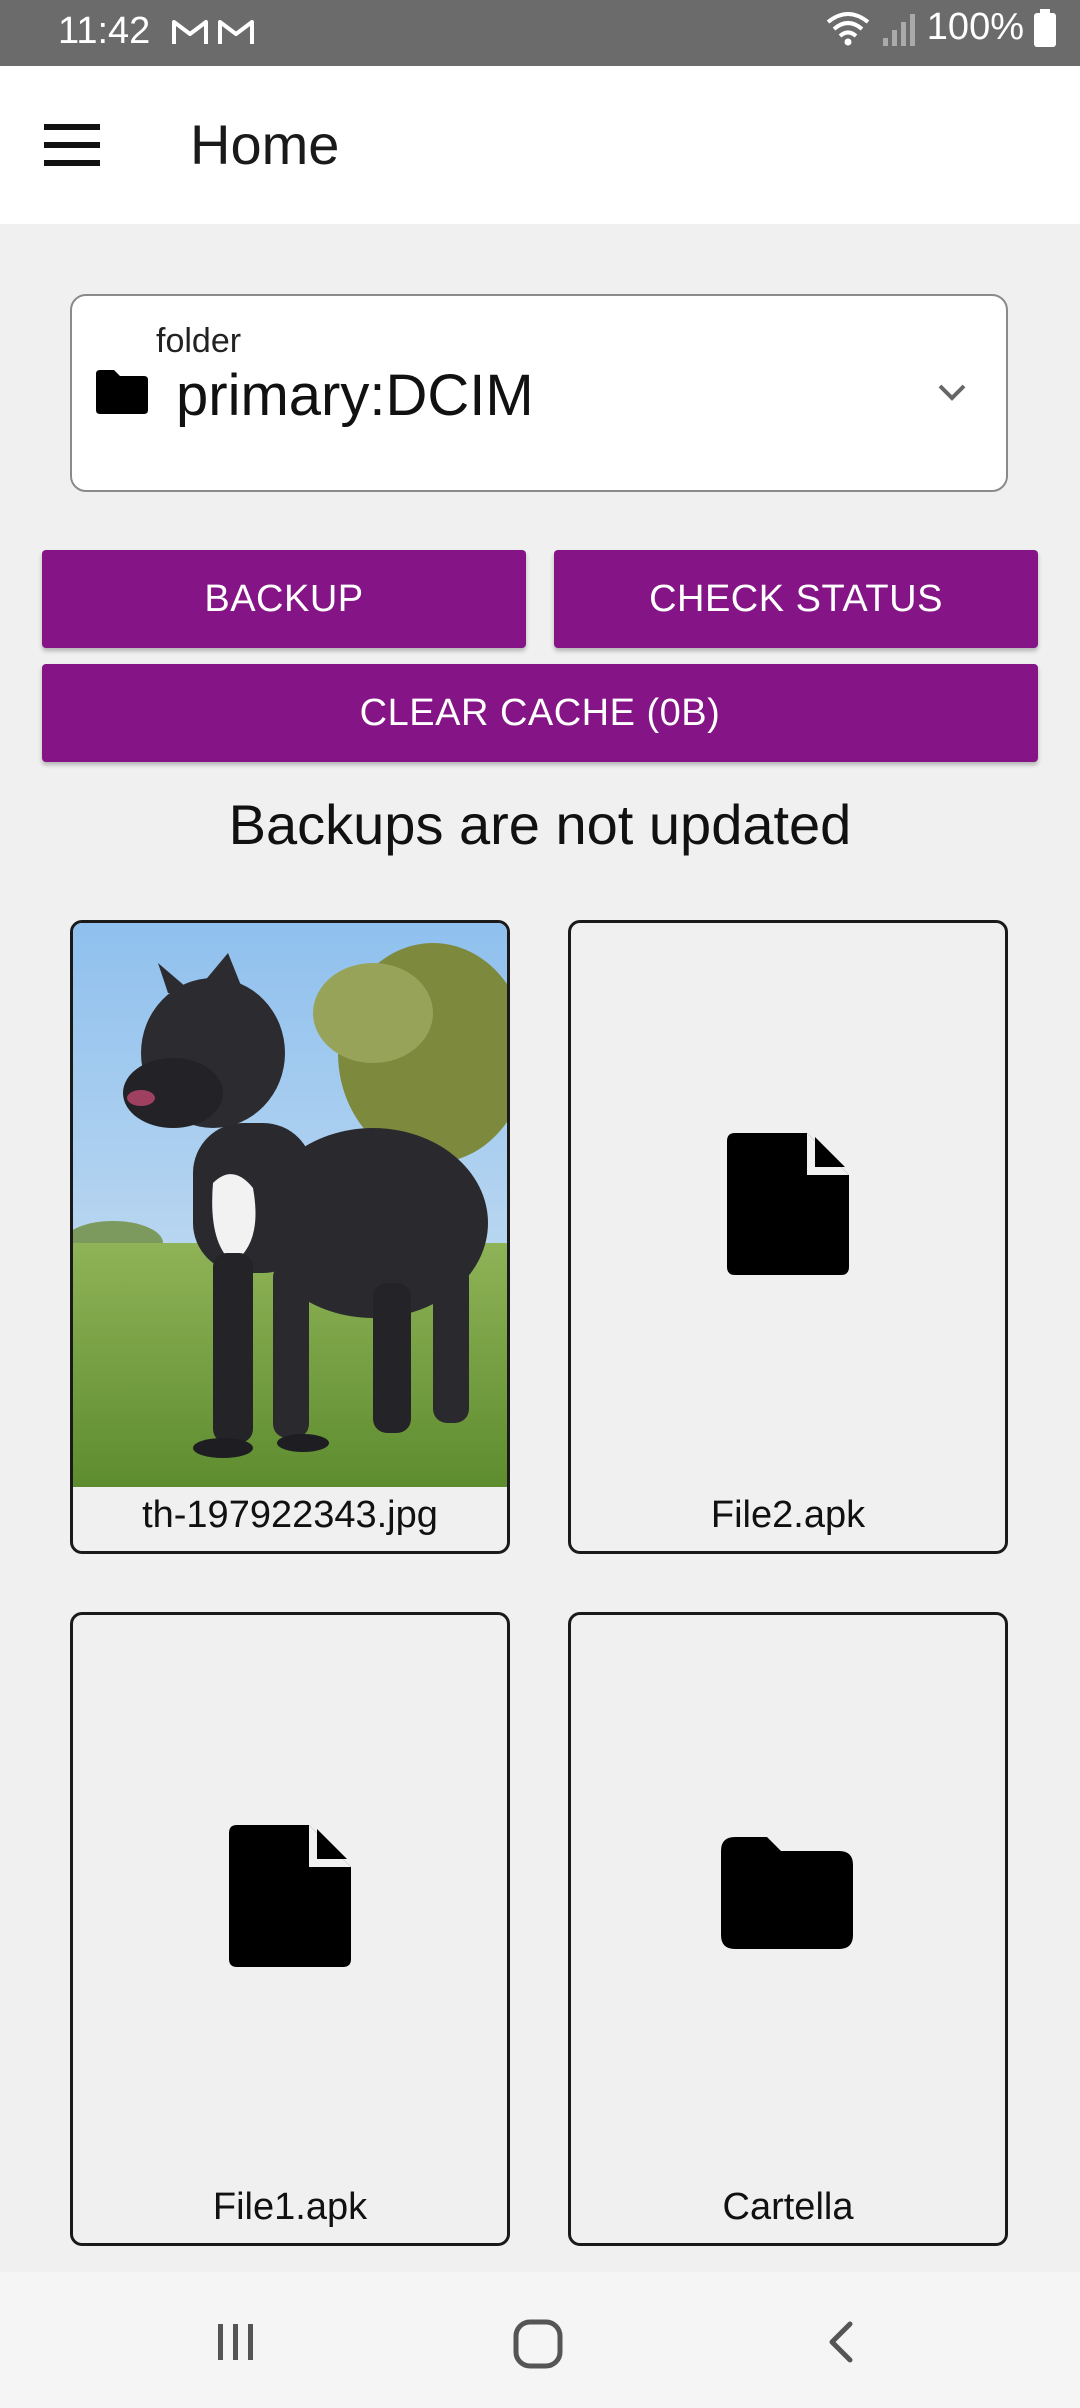 The image size is (1080, 2408). I want to click on backup-button: BACKUP, so click(284, 599).